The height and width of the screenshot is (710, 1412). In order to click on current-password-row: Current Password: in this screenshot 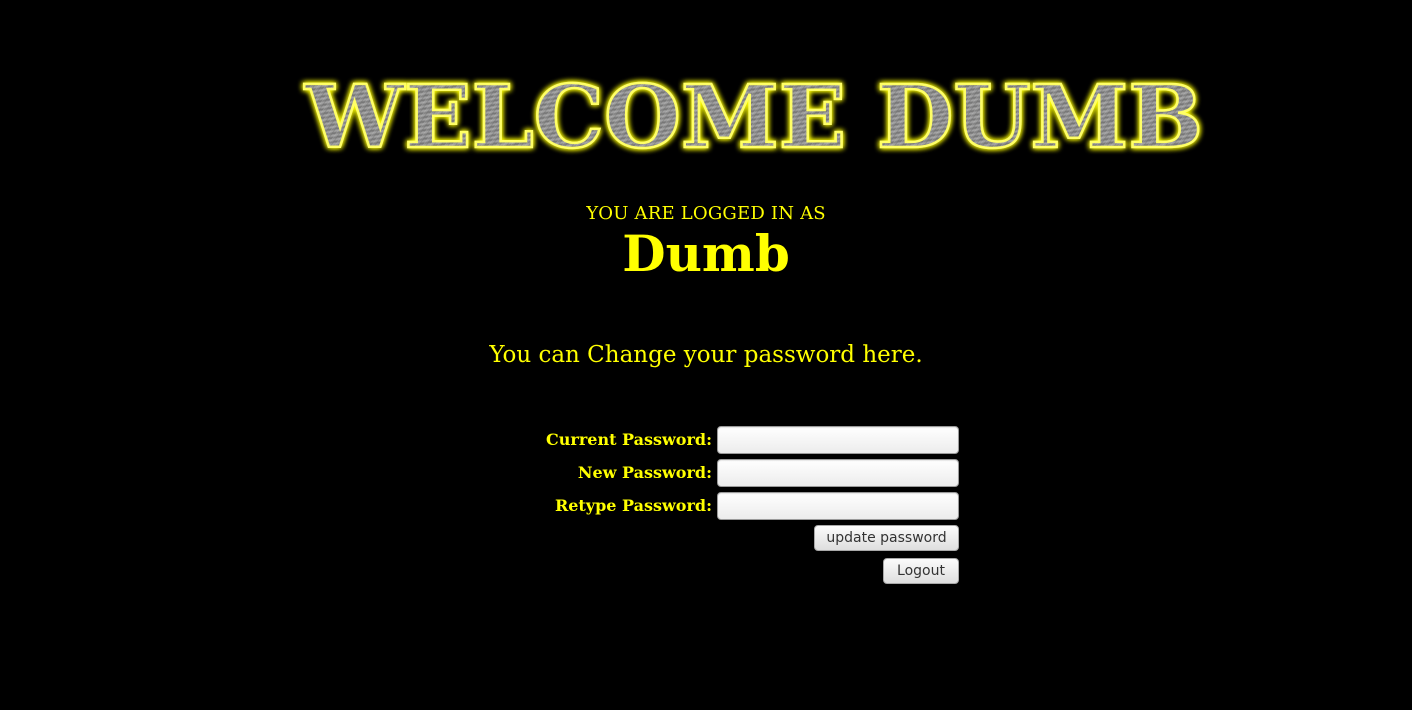, I will do `click(706, 440)`.